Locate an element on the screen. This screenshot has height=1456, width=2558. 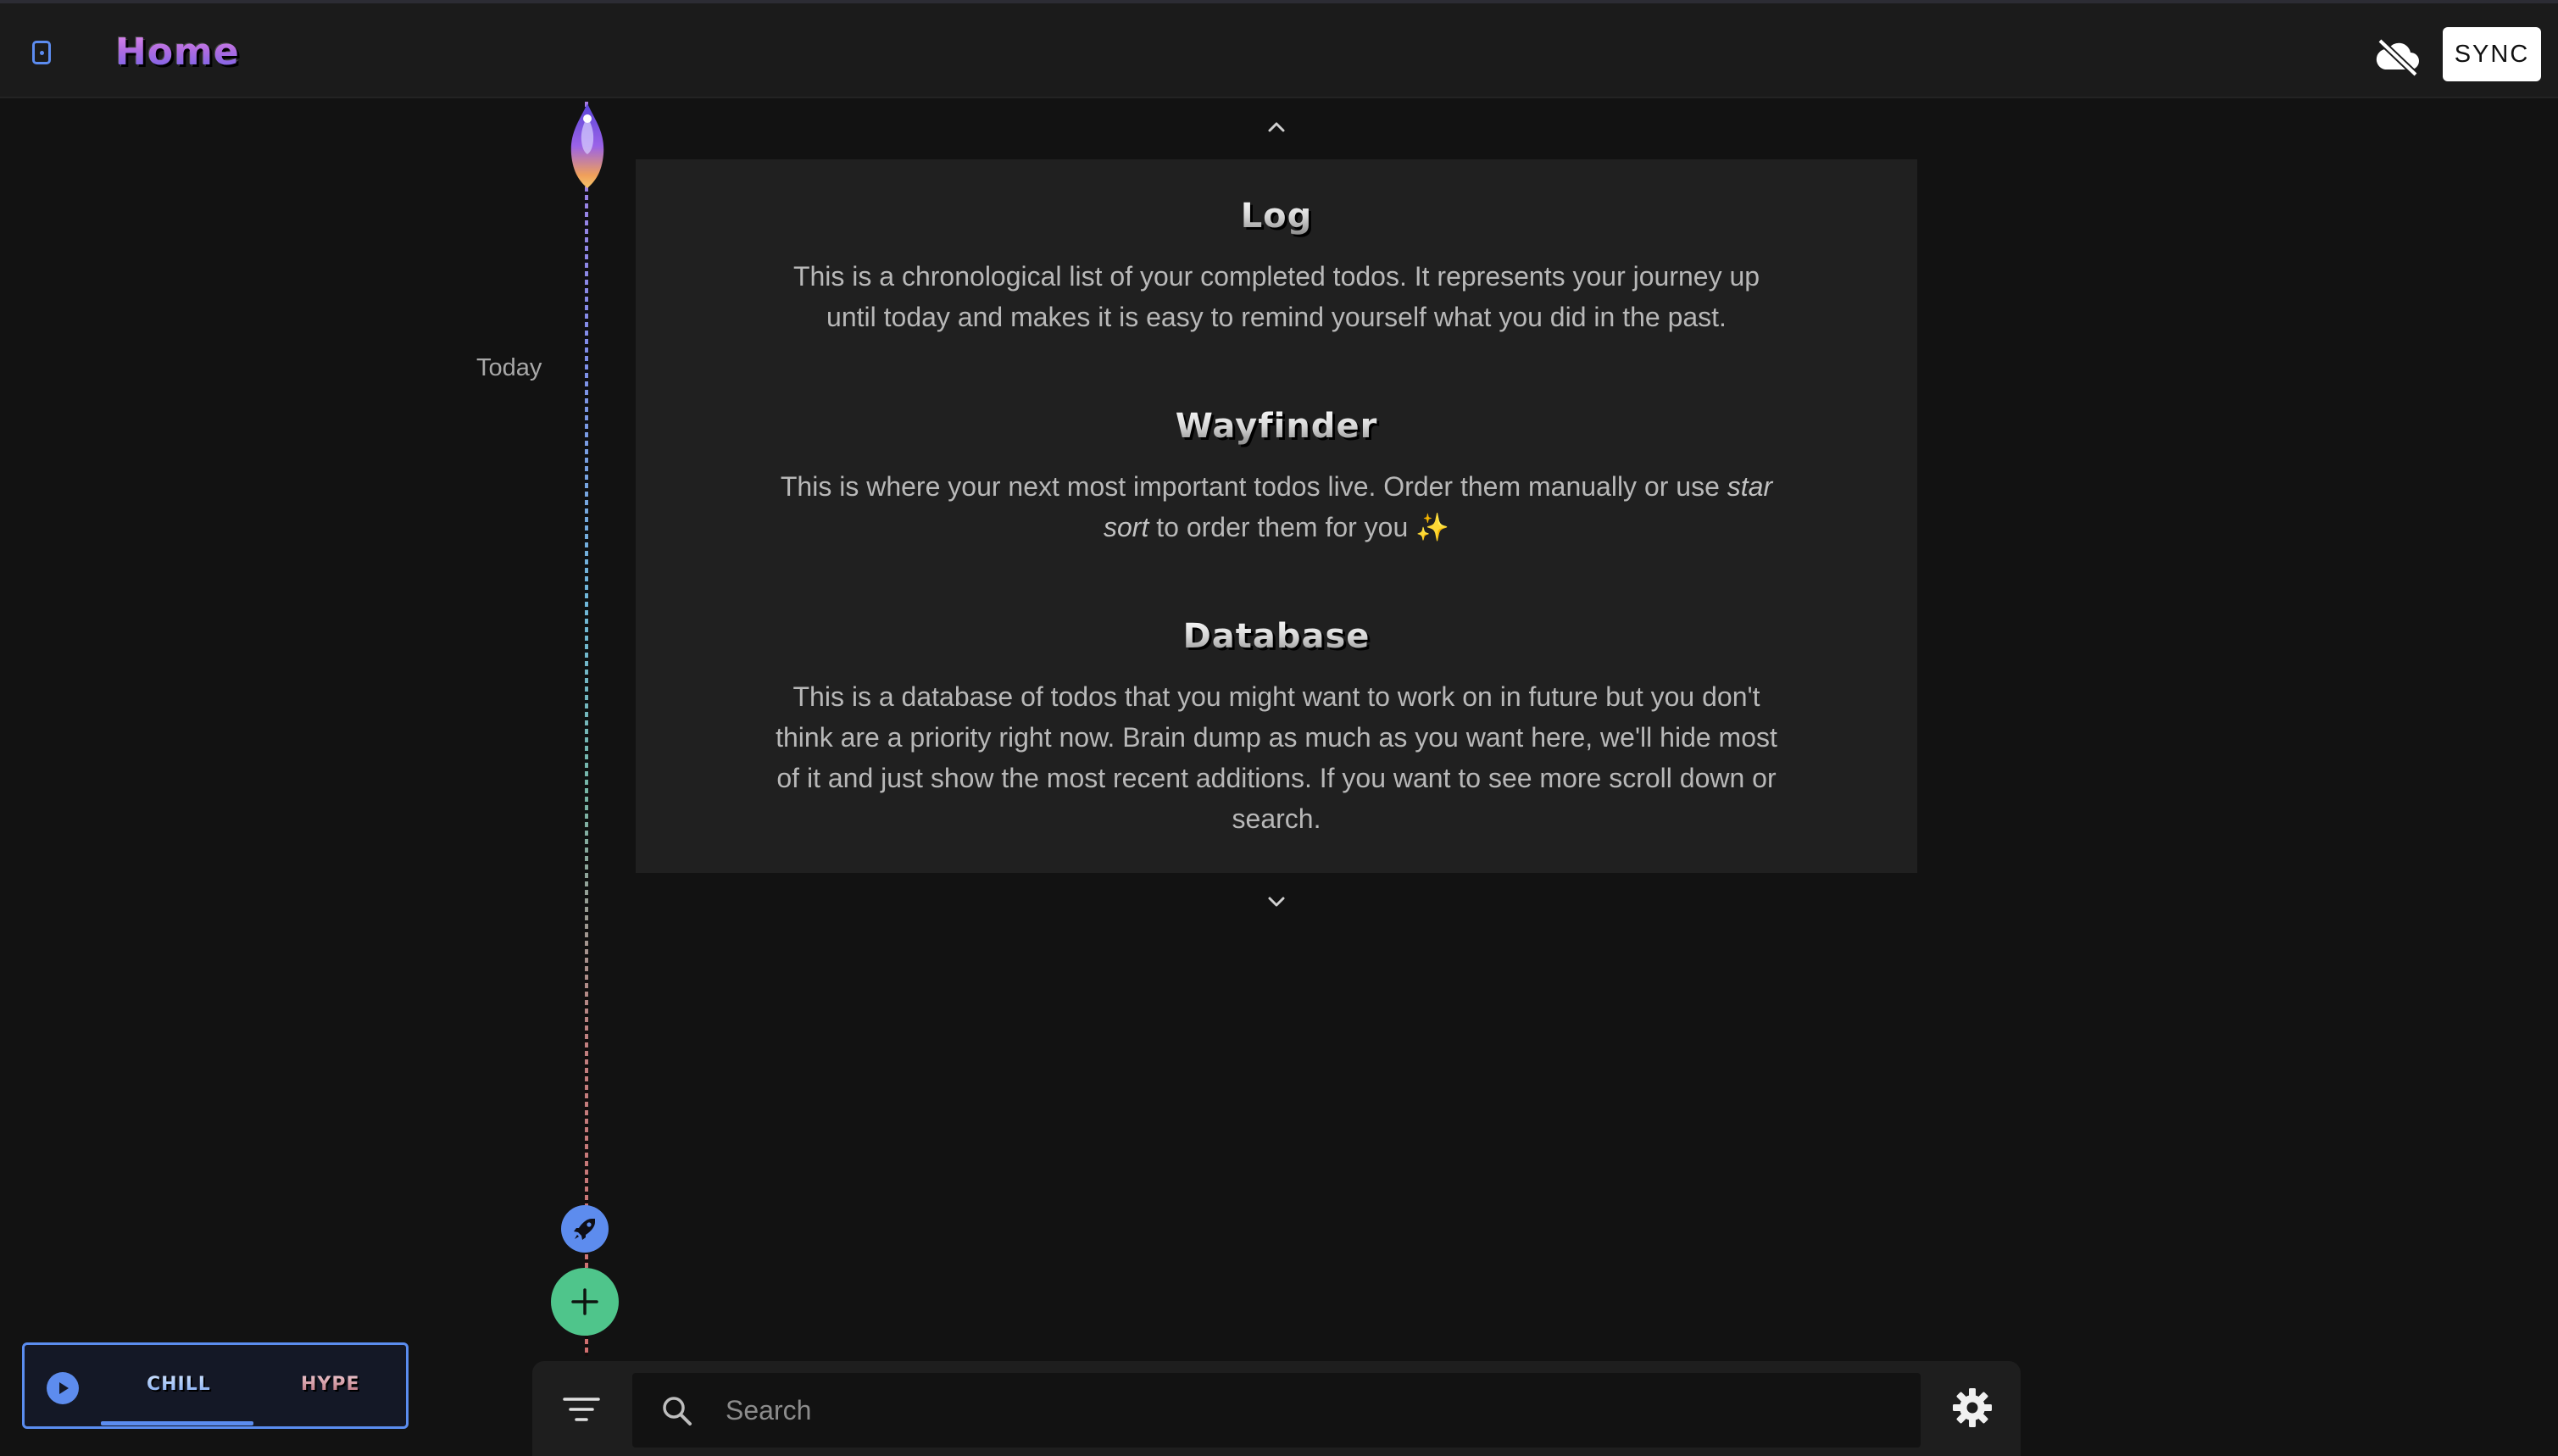
music-mode-hype: HYPE is located at coordinates (330, 1385).